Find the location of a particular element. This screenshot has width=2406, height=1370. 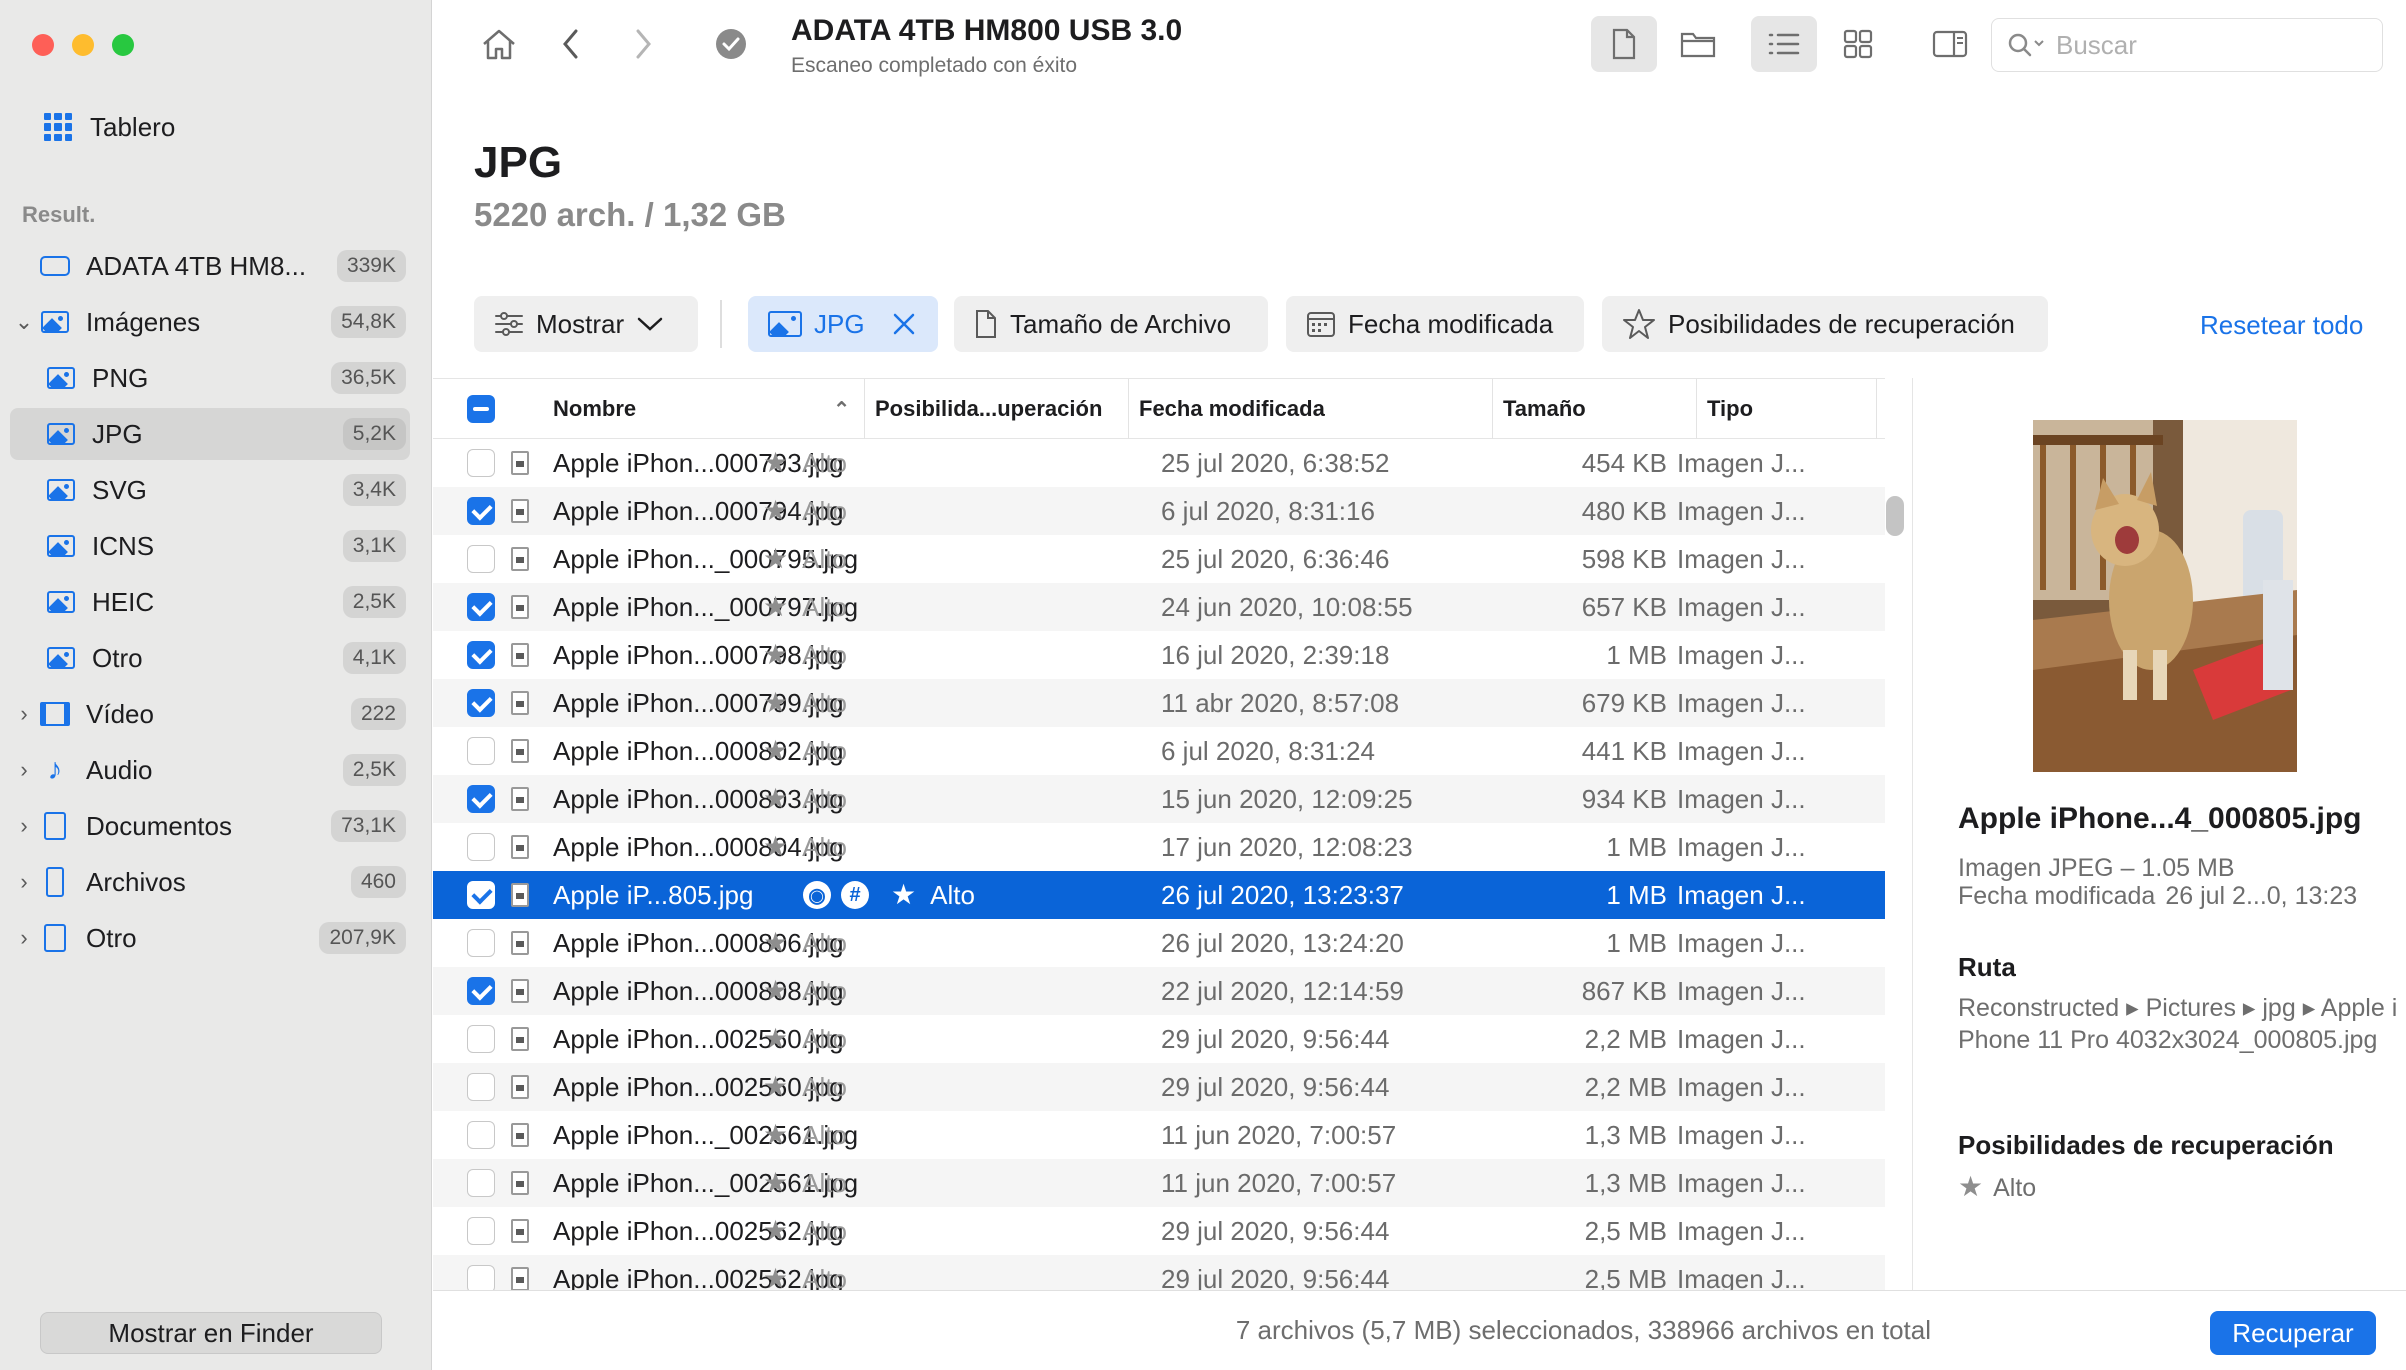

back-button is located at coordinates (571, 44).